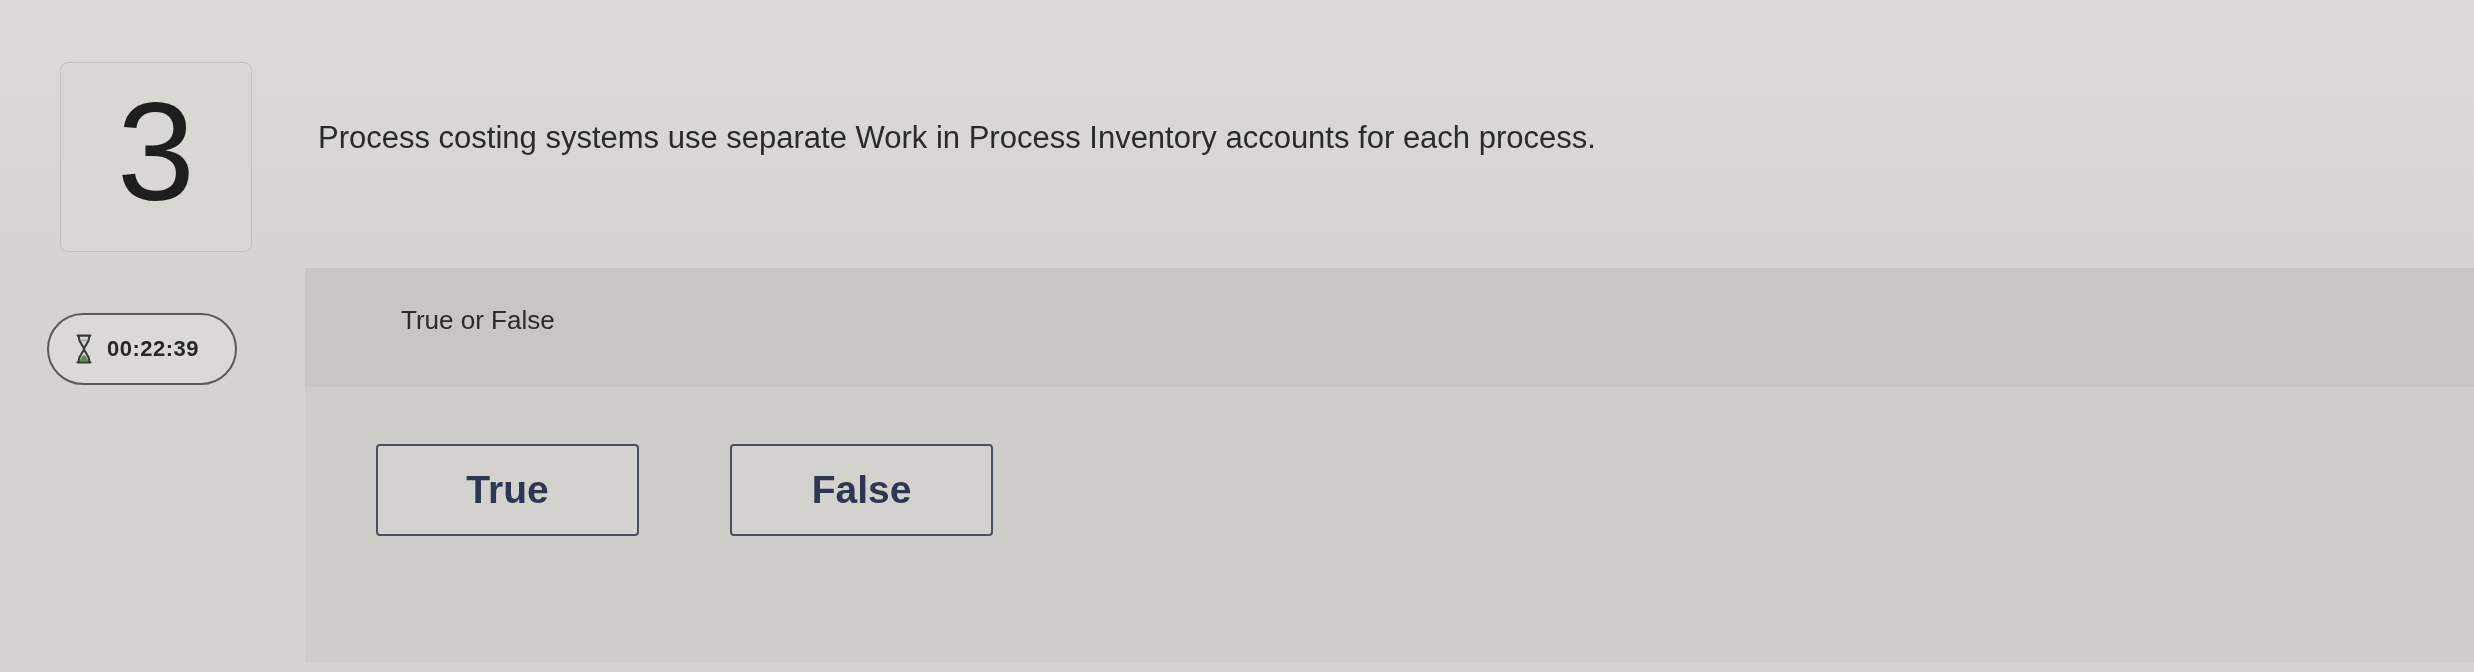  What do you see at coordinates (957, 138) in the screenshot?
I see `question-text: Process costing systems use separate Work in Process Inventory accounts for each process.` at bounding box center [957, 138].